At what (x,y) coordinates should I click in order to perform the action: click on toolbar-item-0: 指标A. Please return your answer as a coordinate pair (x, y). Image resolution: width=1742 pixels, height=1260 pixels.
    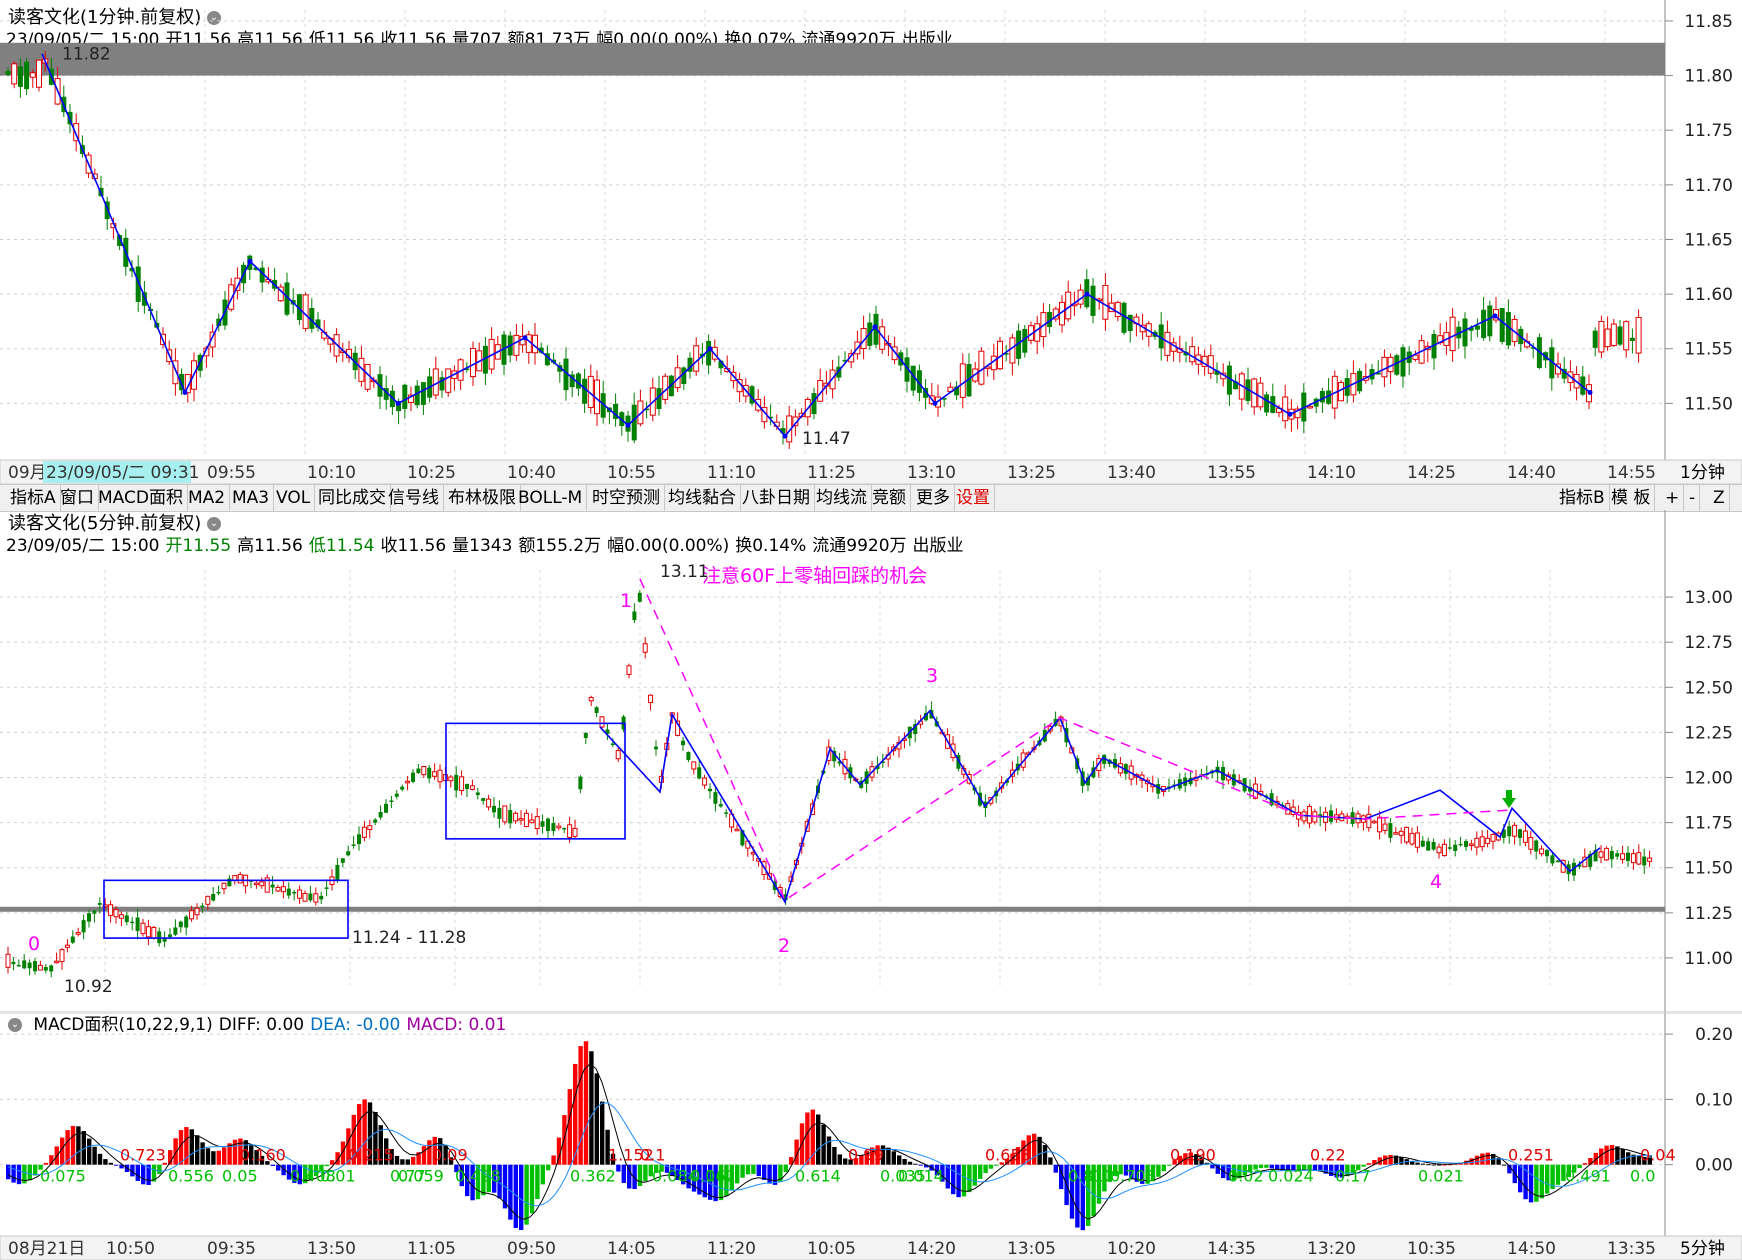
    Looking at the image, I should click on (33, 498).